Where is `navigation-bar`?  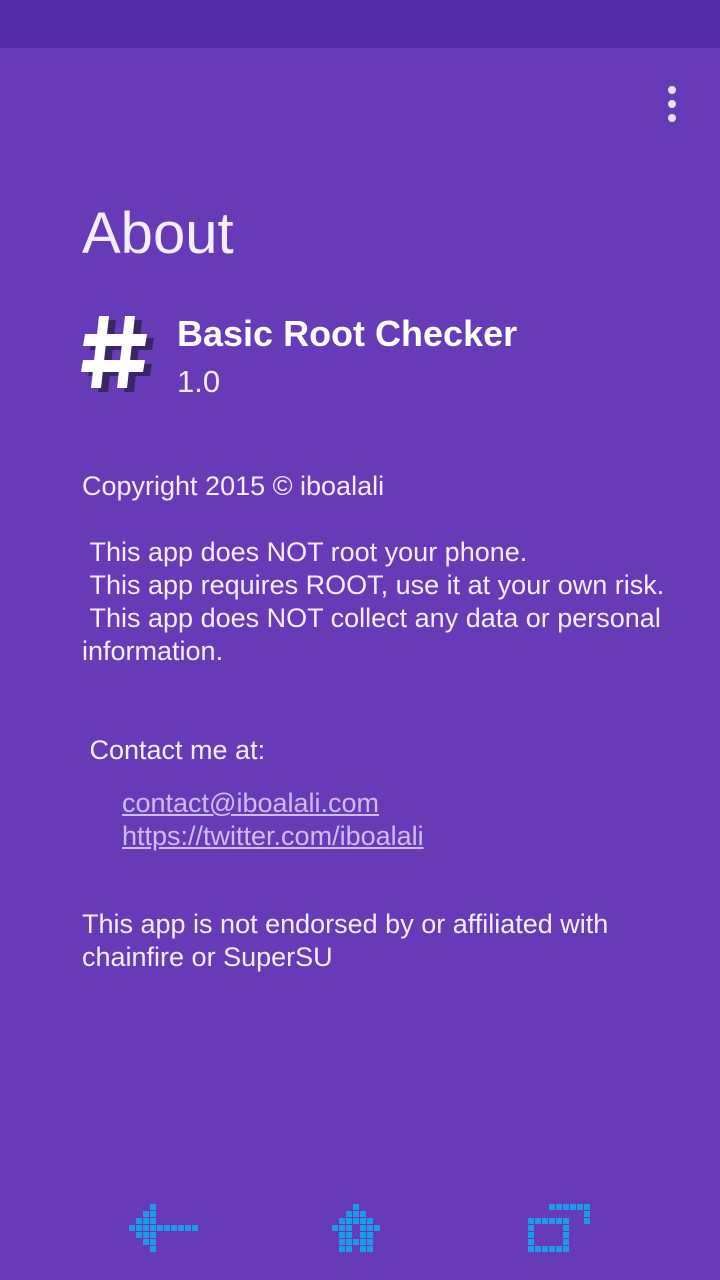
navigation-bar is located at coordinates (360, 1232).